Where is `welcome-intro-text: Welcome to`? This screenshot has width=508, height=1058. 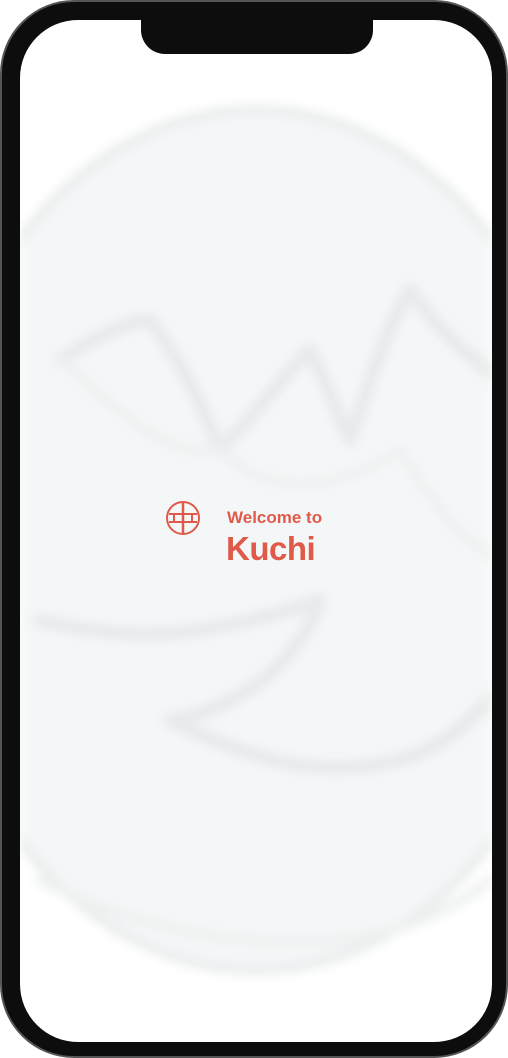
welcome-intro-text: Welcome to is located at coordinates (275, 517).